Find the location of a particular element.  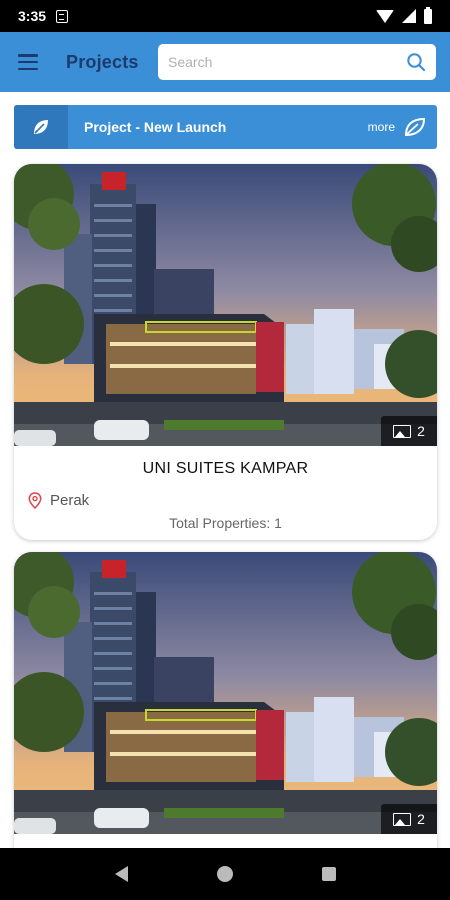

banner-title: Project - New Launch is located at coordinates (155, 127).